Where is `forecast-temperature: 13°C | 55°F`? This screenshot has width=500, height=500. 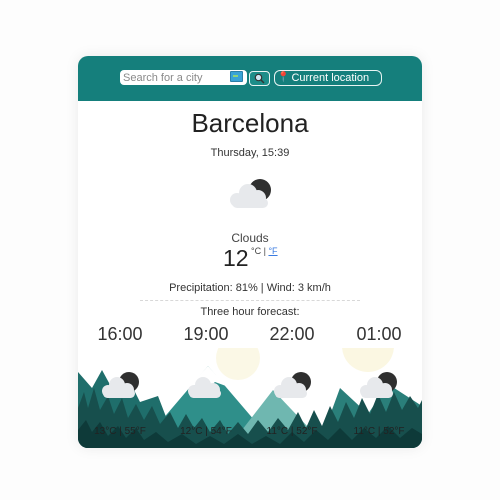 forecast-temperature: 13°C | 55°F is located at coordinates (120, 431).